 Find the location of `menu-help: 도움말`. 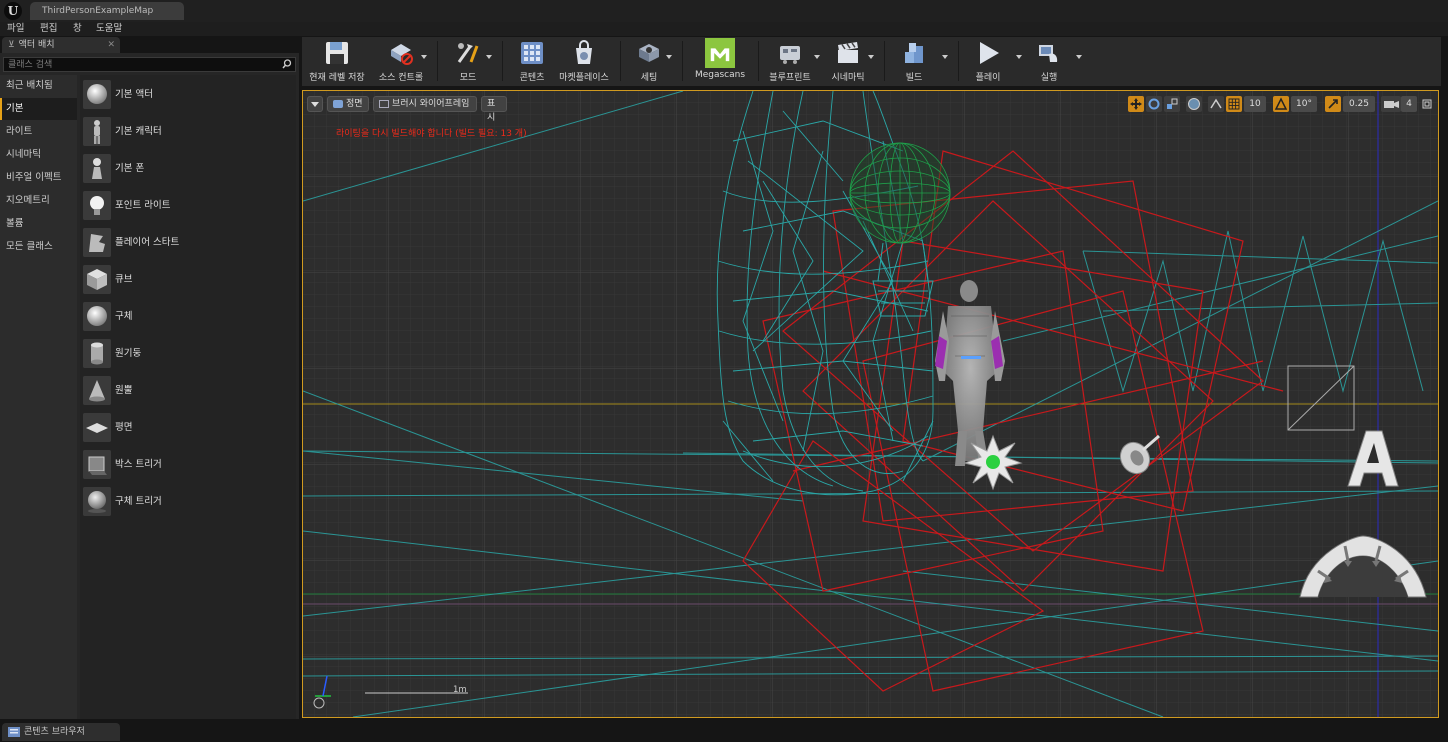

menu-help: 도움말 is located at coordinates (109, 29).